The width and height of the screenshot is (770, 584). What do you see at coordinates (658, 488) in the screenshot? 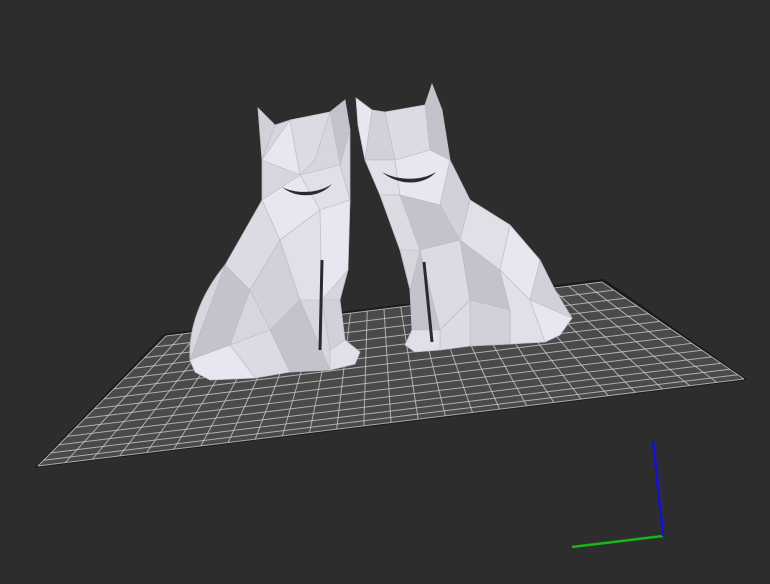
I see `z-axis` at bounding box center [658, 488].